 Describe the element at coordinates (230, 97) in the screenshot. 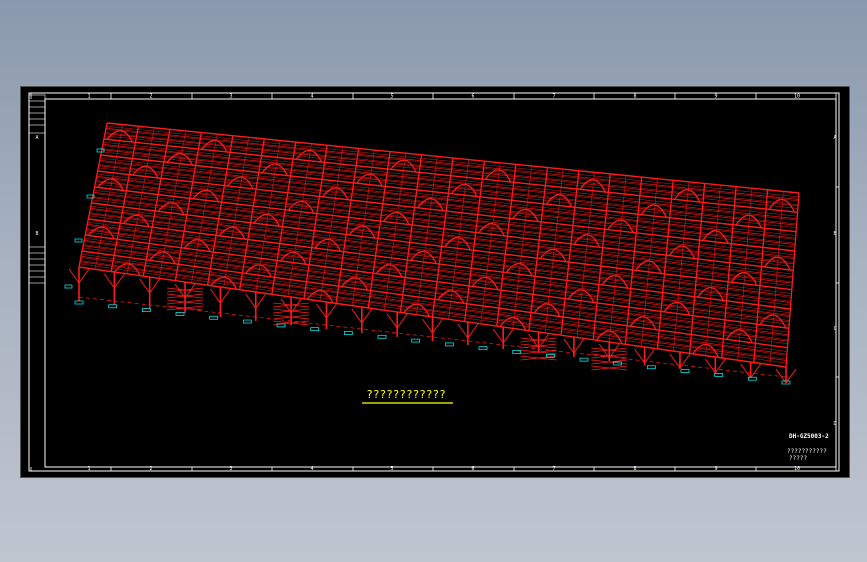

I see `top-column-label: 3` at that location.